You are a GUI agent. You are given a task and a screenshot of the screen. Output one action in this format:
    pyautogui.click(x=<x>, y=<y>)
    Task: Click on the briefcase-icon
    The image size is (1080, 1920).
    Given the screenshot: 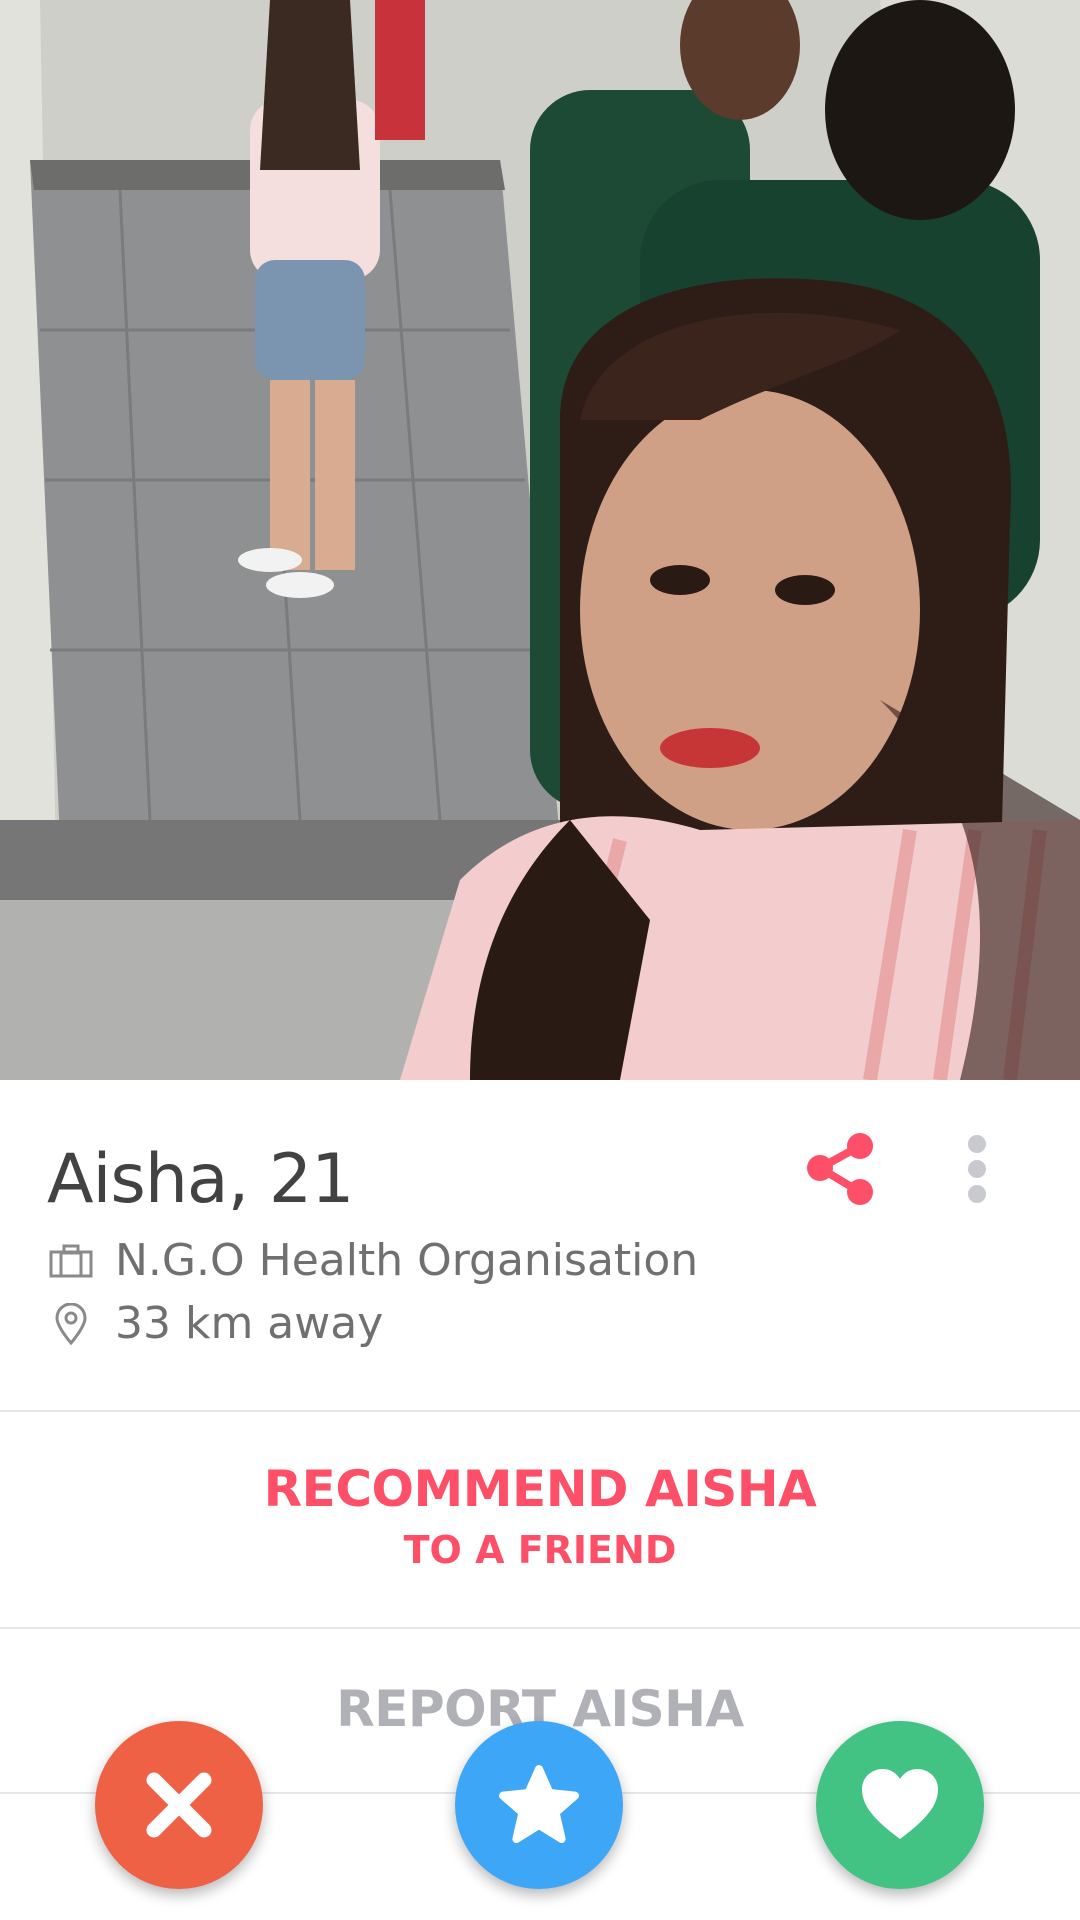 What is the action you would take?
    pyautogui.click(x=71, y=1261)
    